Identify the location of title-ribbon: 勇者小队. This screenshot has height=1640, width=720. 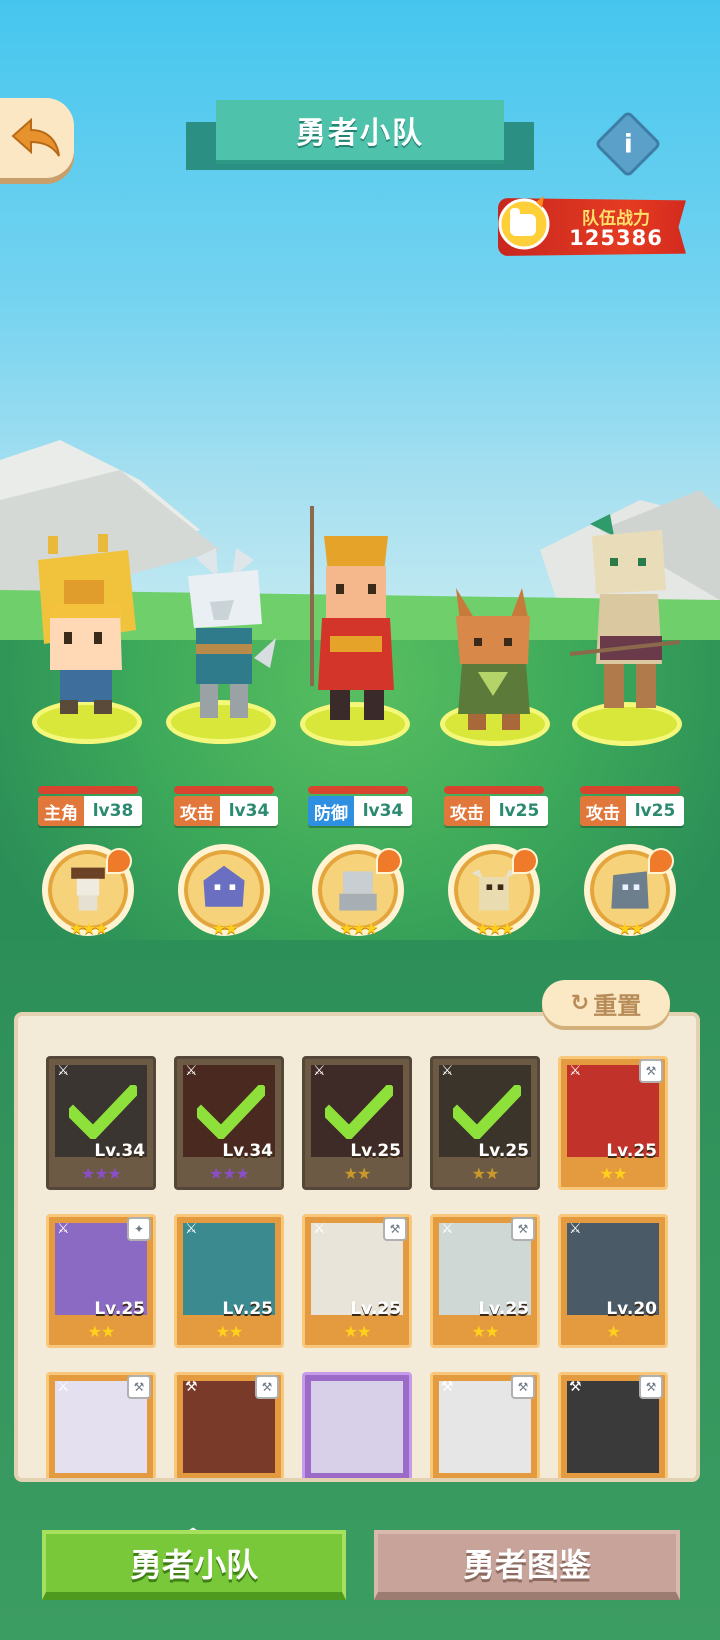
(360, 132).